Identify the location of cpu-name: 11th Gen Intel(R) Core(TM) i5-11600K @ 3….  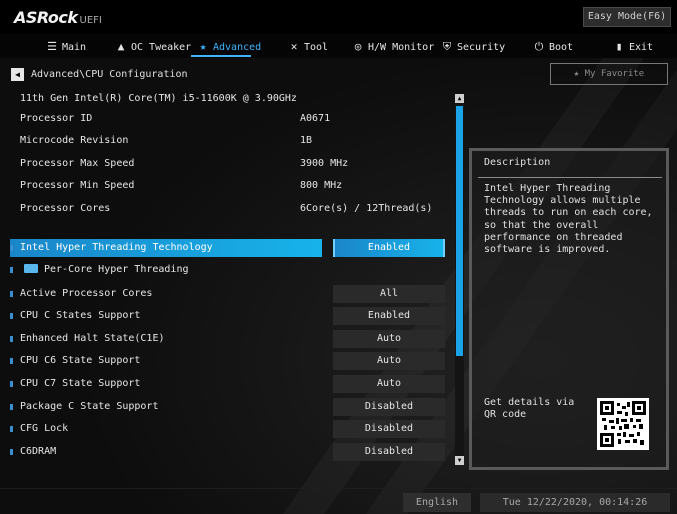
(158, 98).